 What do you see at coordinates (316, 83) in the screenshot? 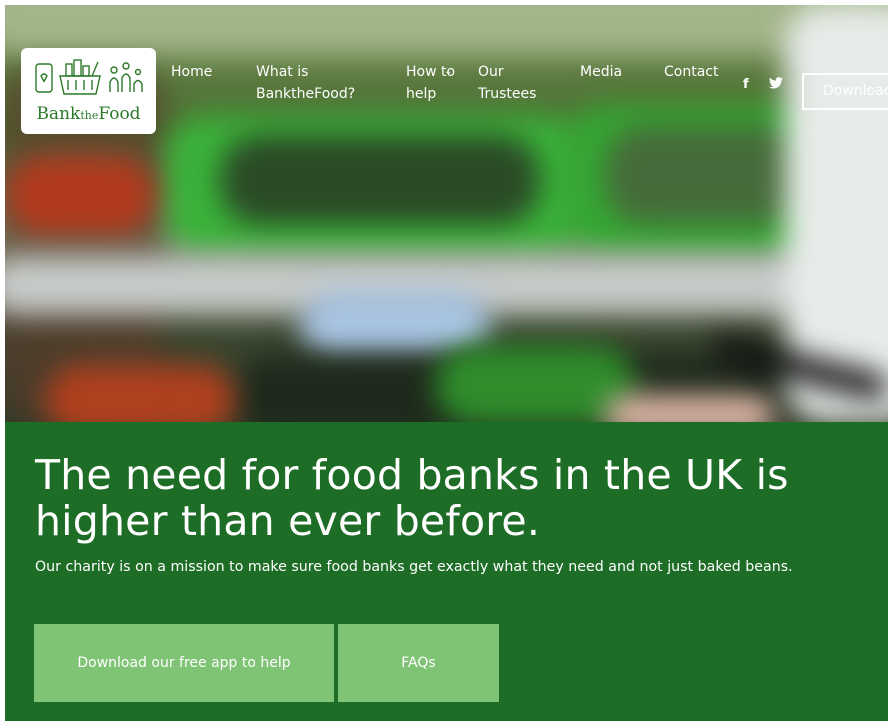
I see `nav-what-is-bankthefood: What is BanktheFood?` at bounding box center [316, 83].